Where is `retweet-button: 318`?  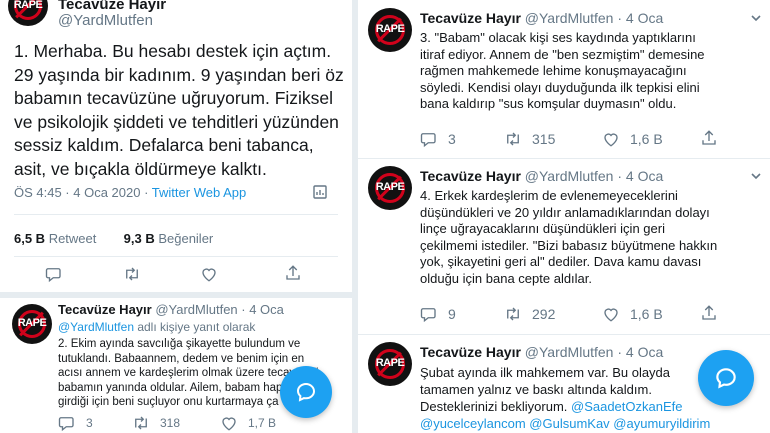 retweet-button: 318 is located at coordinates (156, 423).